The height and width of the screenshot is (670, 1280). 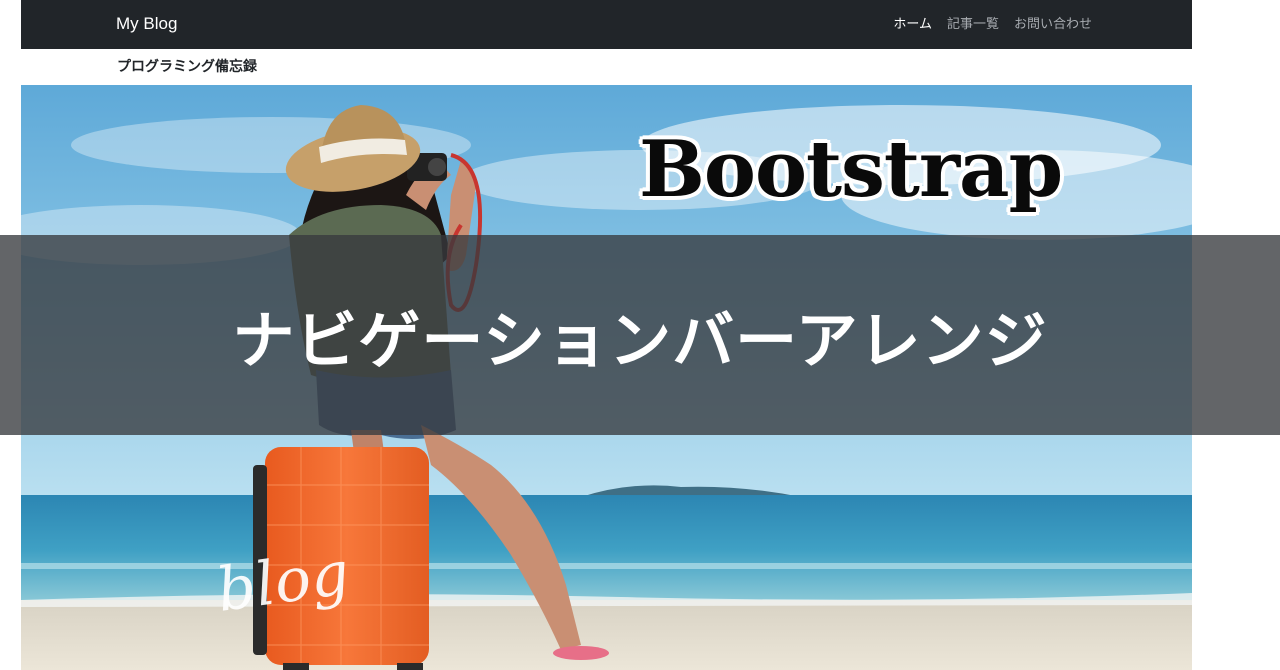 I want to click on nav-link-articles: 記事一覧, so click(x=973, y=25).